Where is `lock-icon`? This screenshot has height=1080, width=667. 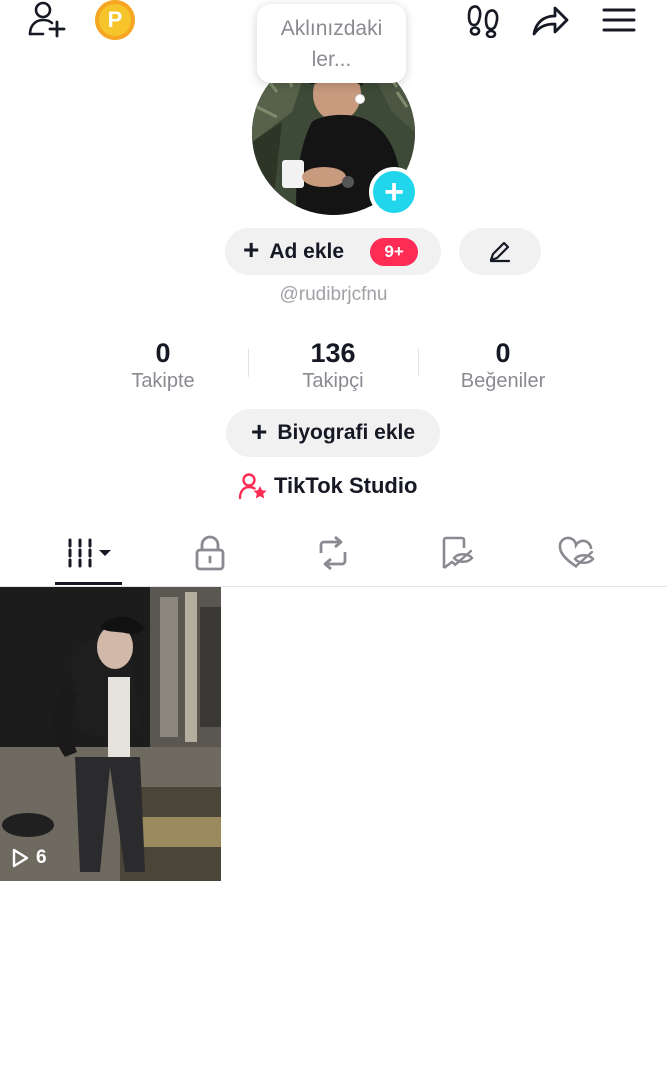
lock-icon is located at coordinates (210, 553).